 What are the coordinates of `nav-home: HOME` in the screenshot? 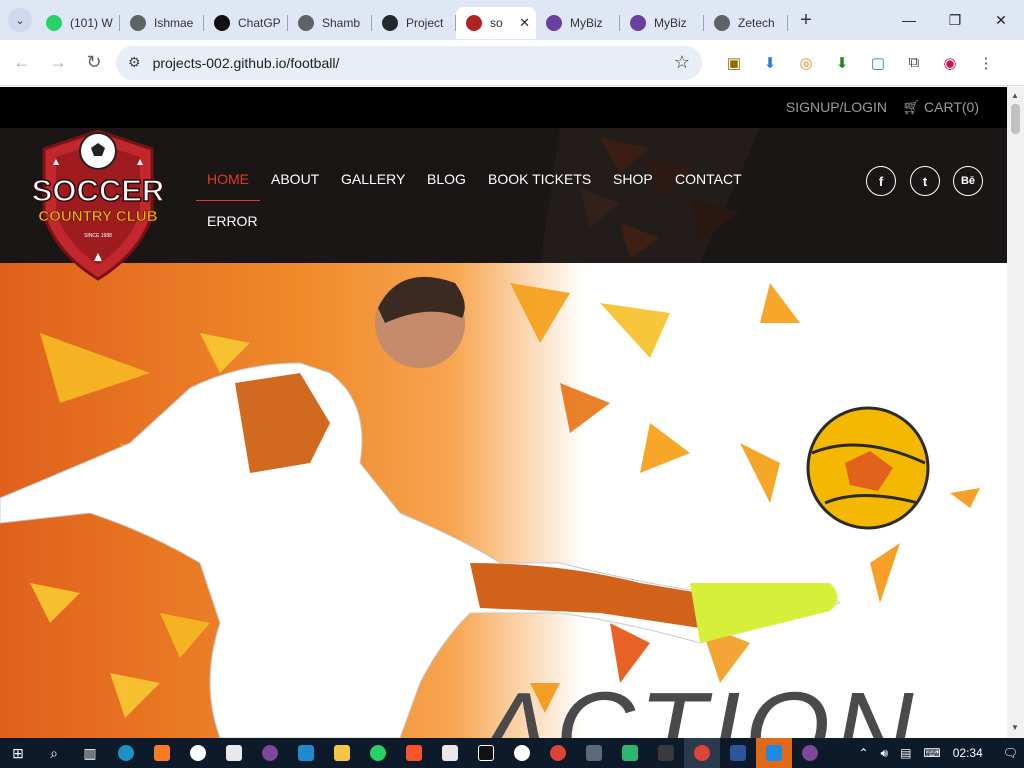 It's located at (228, 179).